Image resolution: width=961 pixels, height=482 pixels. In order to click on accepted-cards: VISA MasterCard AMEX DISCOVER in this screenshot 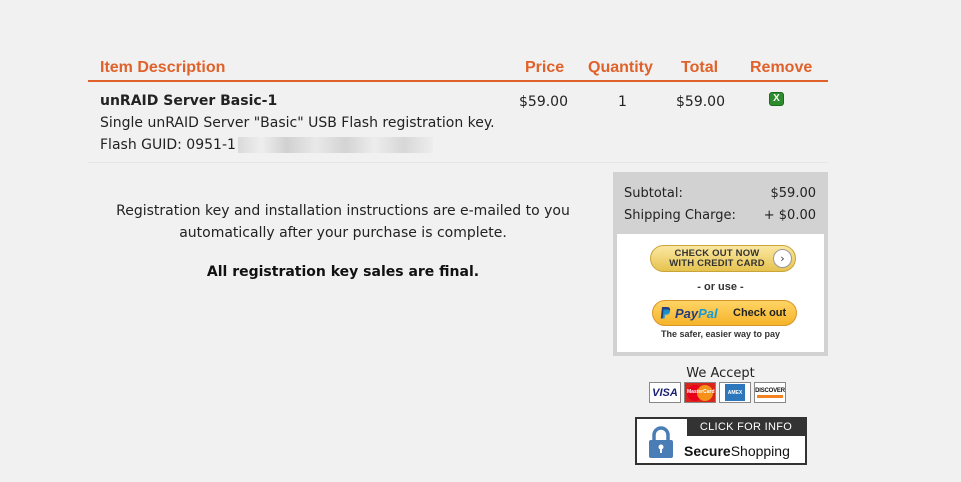, I will do `click(717, 392)`.